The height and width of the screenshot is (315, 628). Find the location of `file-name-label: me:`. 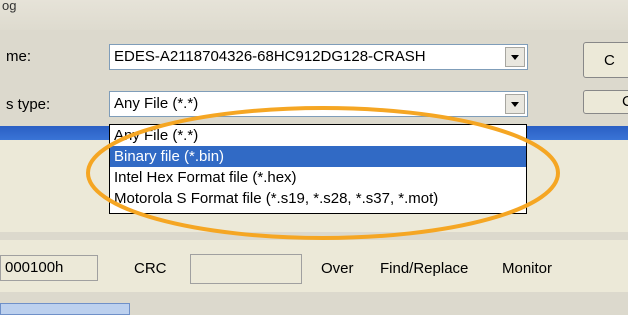

file-name-label: me: is located at coordinates (19, 56).